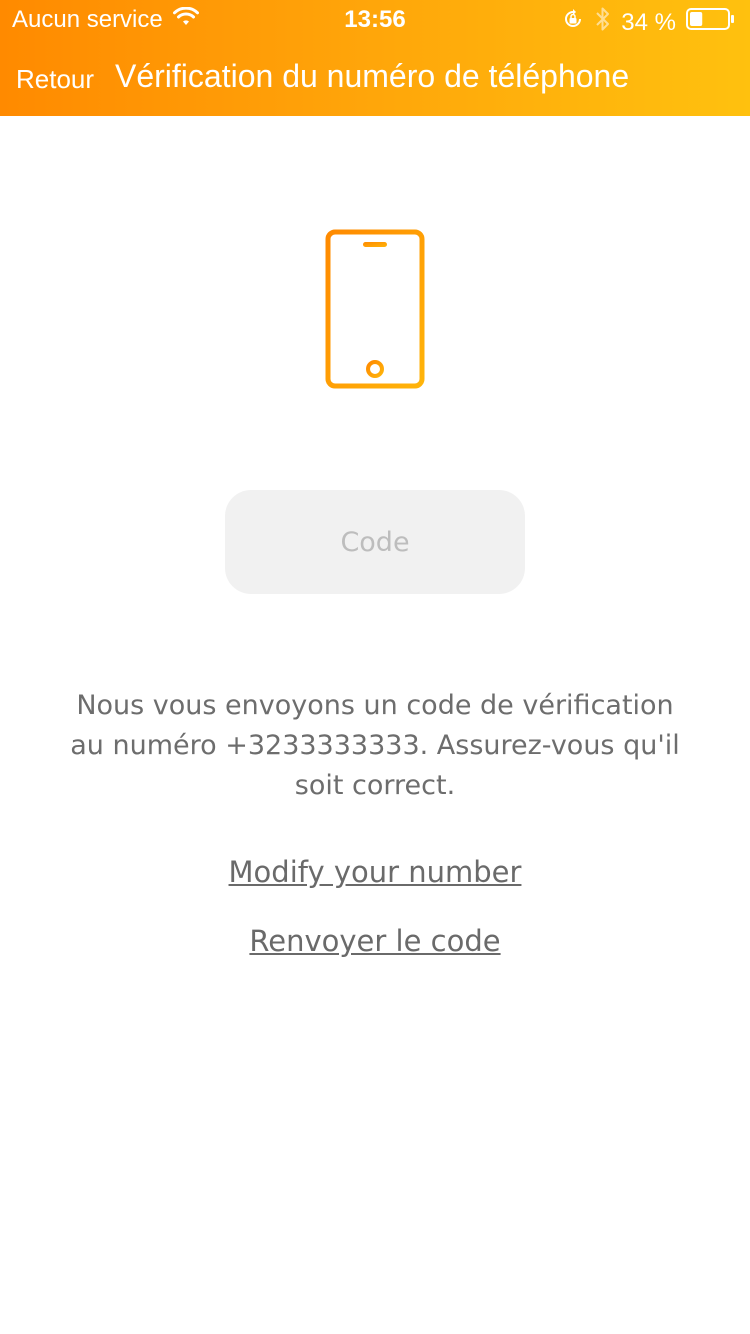 This screenshot has width=750, height=1334. What do you see at coordinates (372, 76) in the screenshot?
I see `page-title: Vérification du numéro de téléphone` at bounding box center [372, 76].